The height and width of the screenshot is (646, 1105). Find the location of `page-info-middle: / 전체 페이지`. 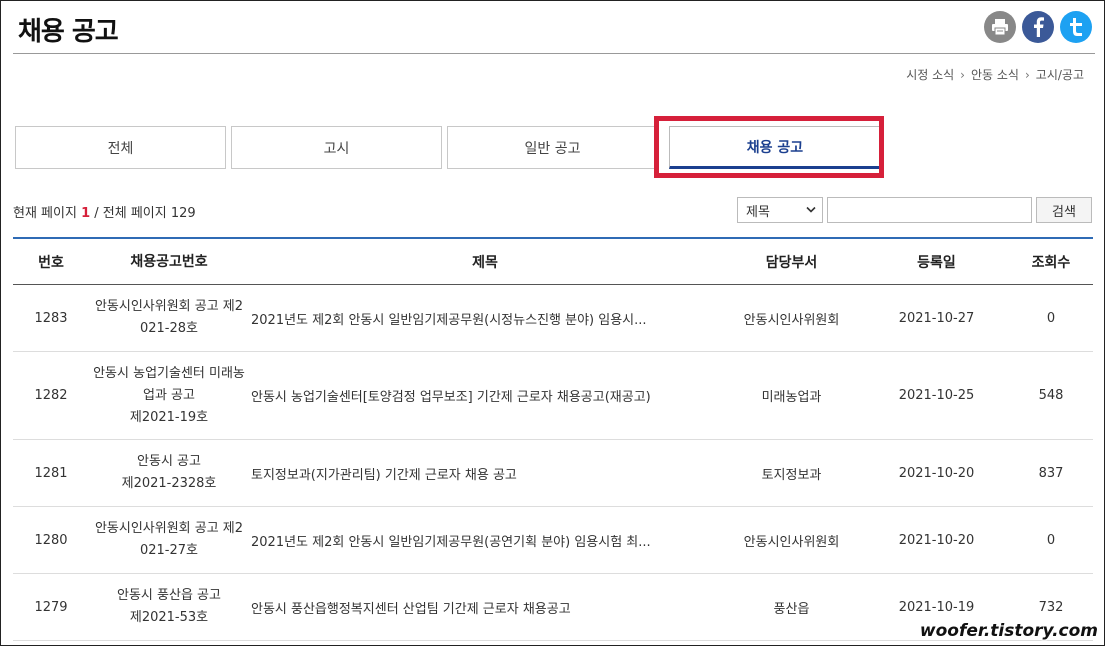

page-info-middle: / 전체 페이지 is located at coordinates (130, 213).